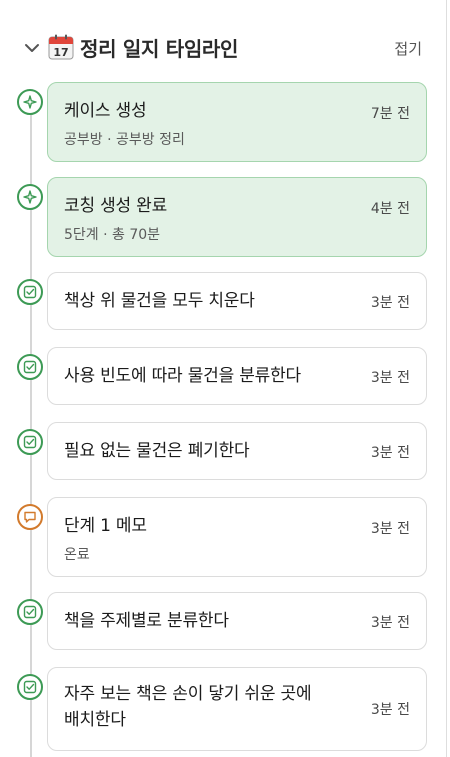 This screenshot has height=757, width=450. Describe the element at coordinates (390, 209) in the screenshot. I see `event-time: 4분 전` at that location.